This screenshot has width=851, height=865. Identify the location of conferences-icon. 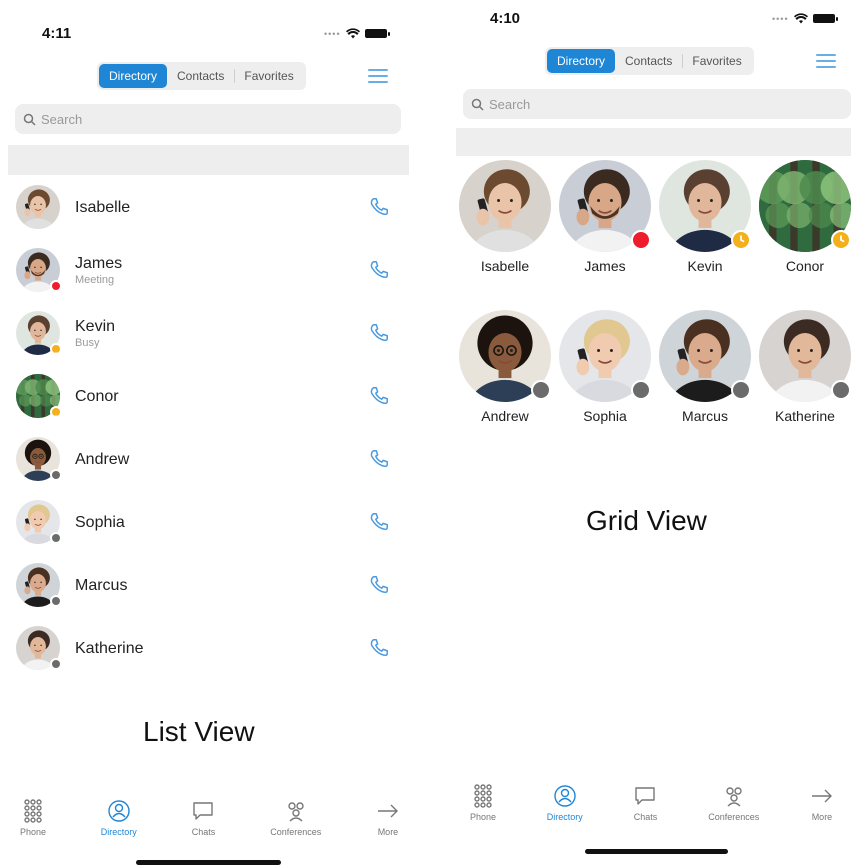
(296, 812).